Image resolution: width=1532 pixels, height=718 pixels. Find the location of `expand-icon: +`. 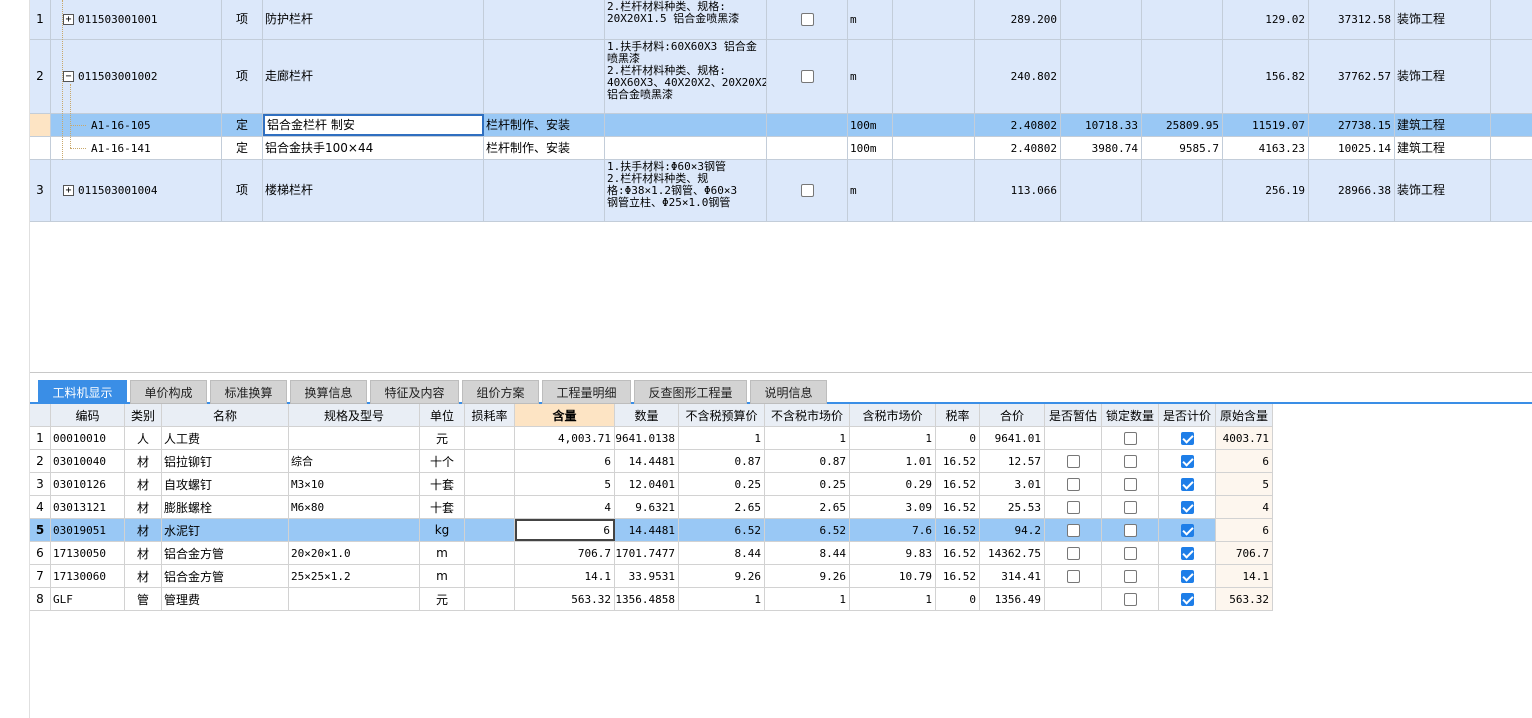

expand-icon: + is located at coordinates (68, 190).